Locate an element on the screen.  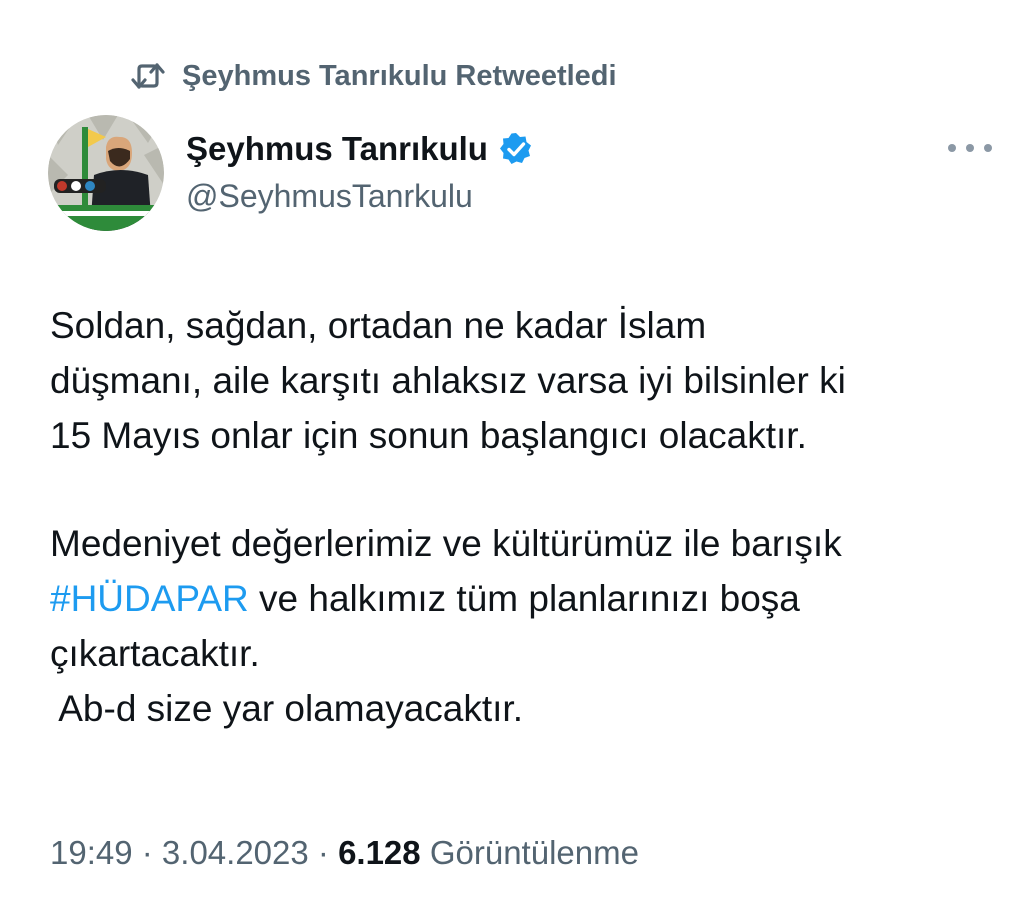
author-name: Şeyhmus Tanrıkulu is located at coordinates (337, 149).